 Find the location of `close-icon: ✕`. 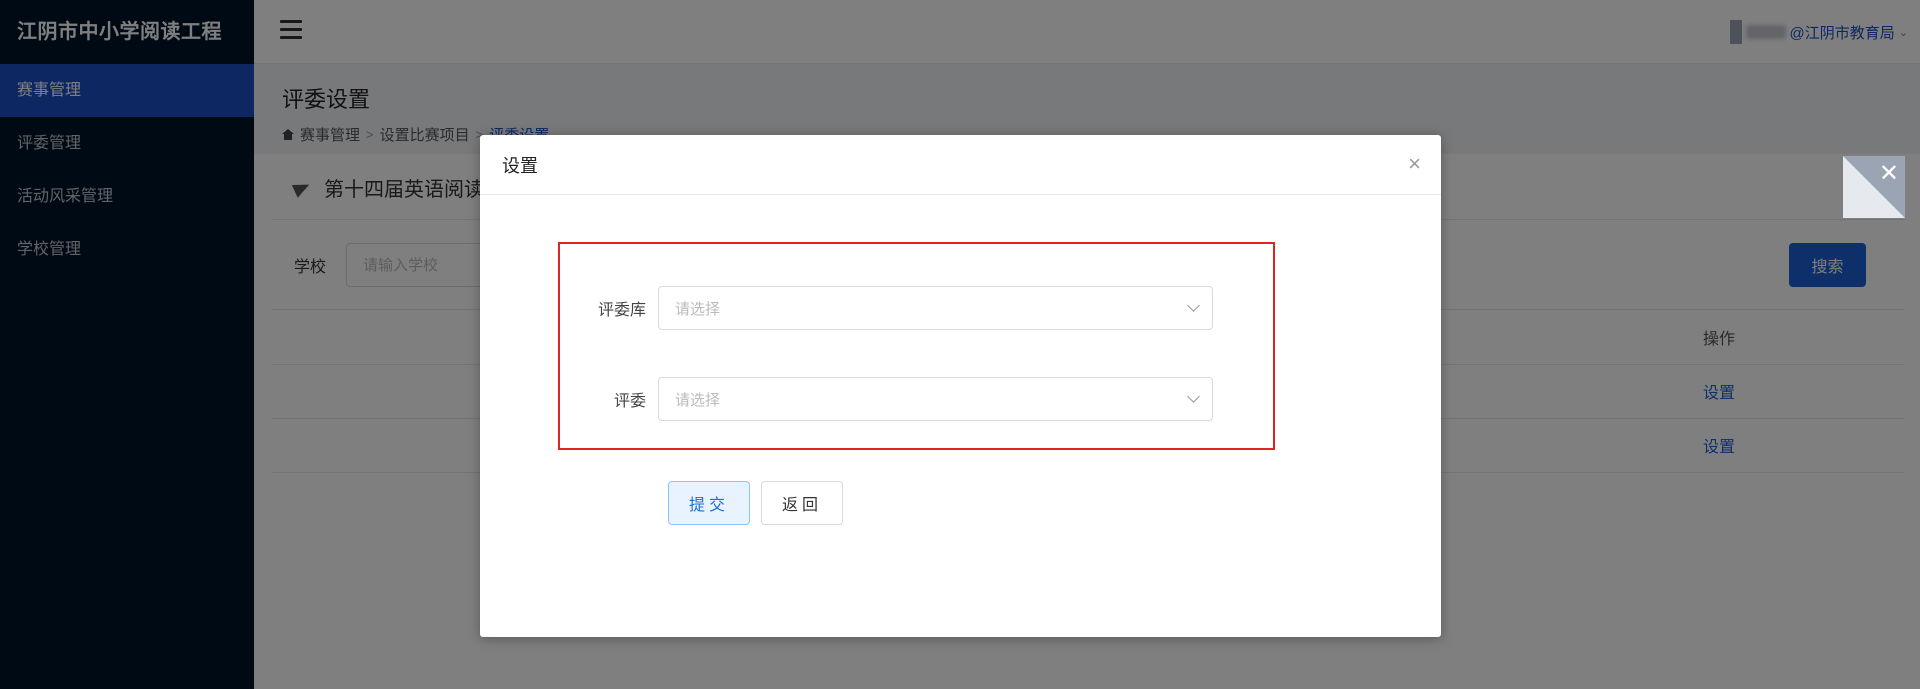

close-icon: ✕ is located at coordinates (1888, 173).